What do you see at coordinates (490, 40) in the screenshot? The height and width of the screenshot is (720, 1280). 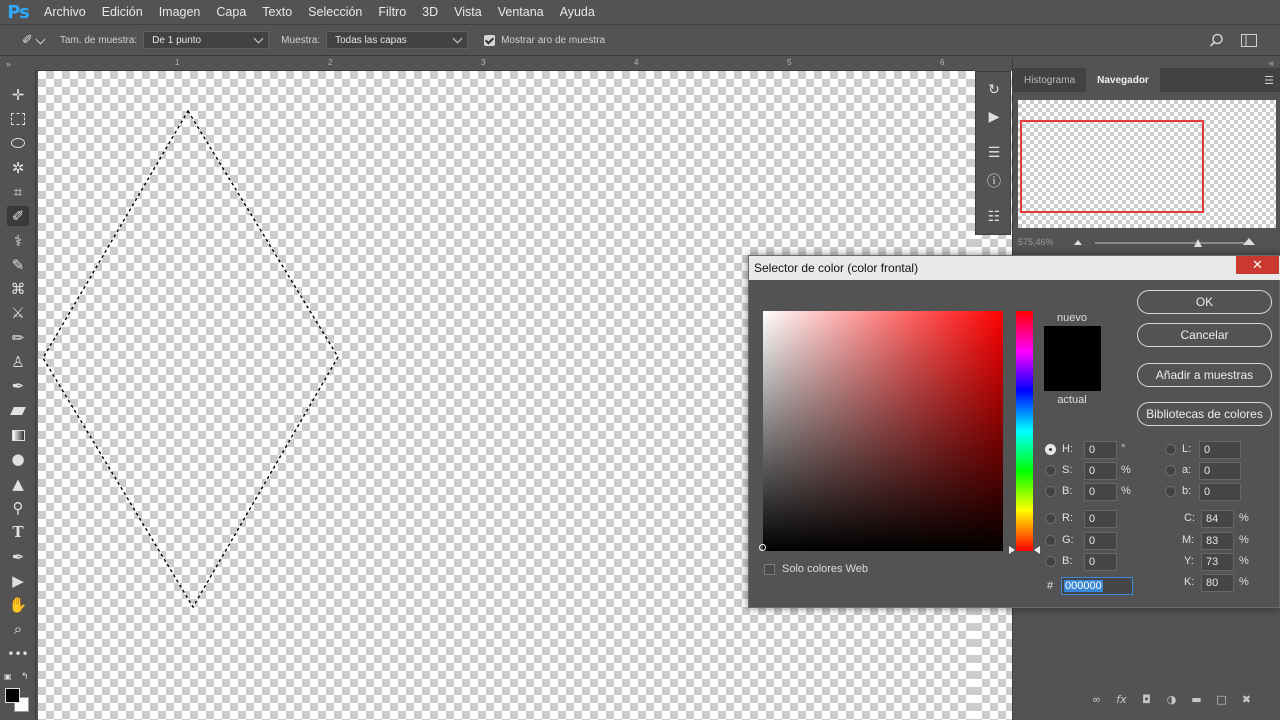 I see `show-ring-checkbox` at bounding box center [490, 40].